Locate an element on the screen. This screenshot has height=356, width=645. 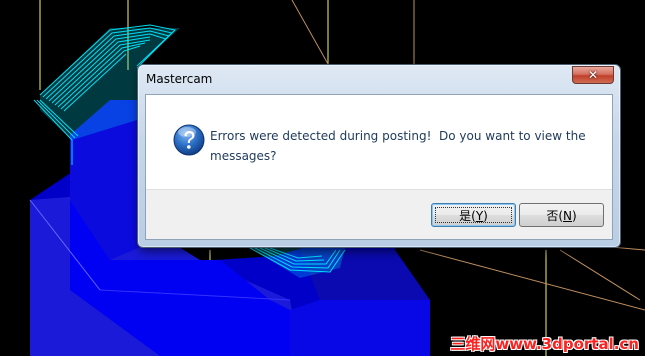
focus-rectangle is located at coordinates (473, 215).